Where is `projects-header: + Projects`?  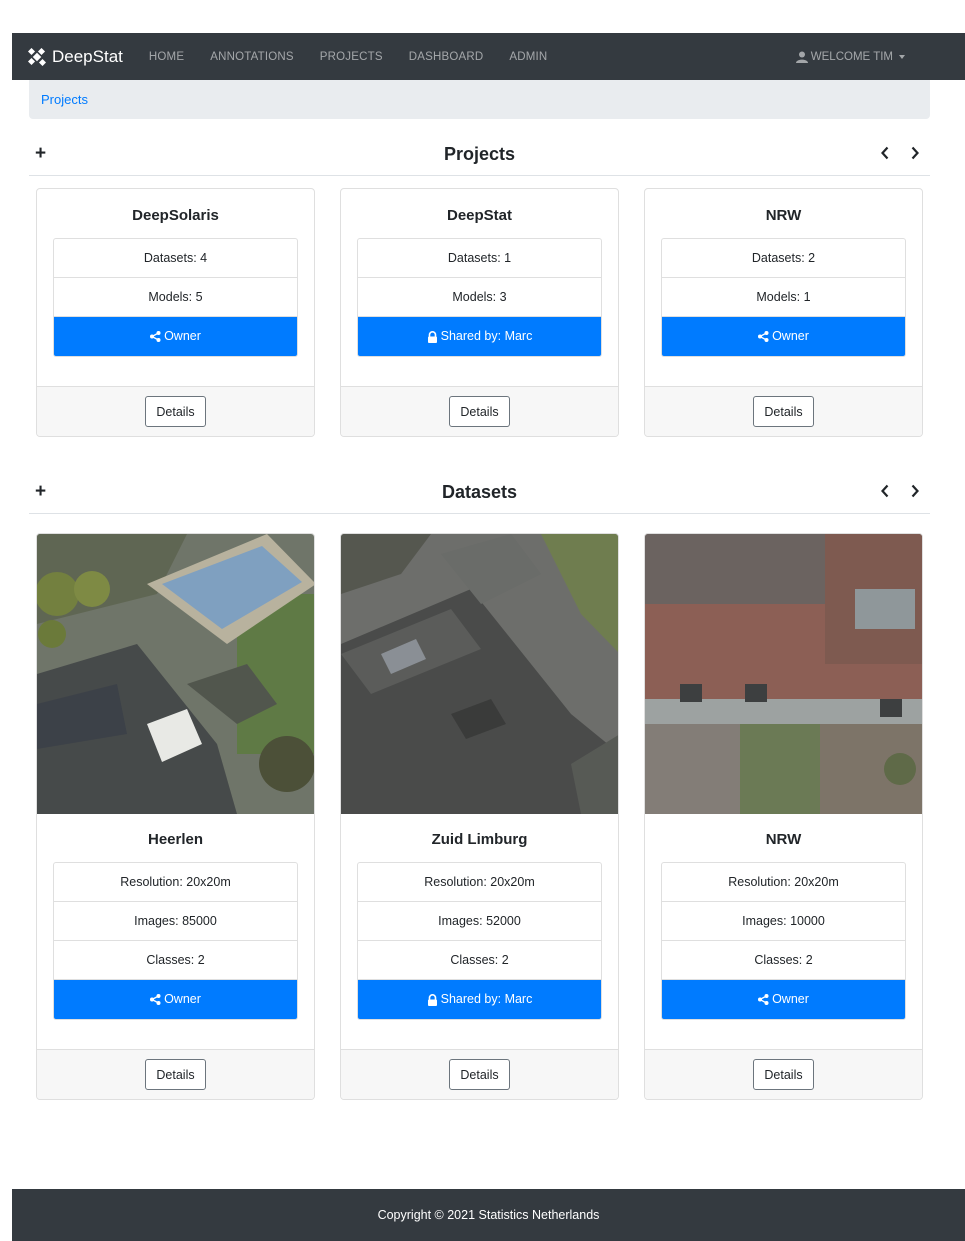 projects-header: + Projects is located at coordinates (479, 158).